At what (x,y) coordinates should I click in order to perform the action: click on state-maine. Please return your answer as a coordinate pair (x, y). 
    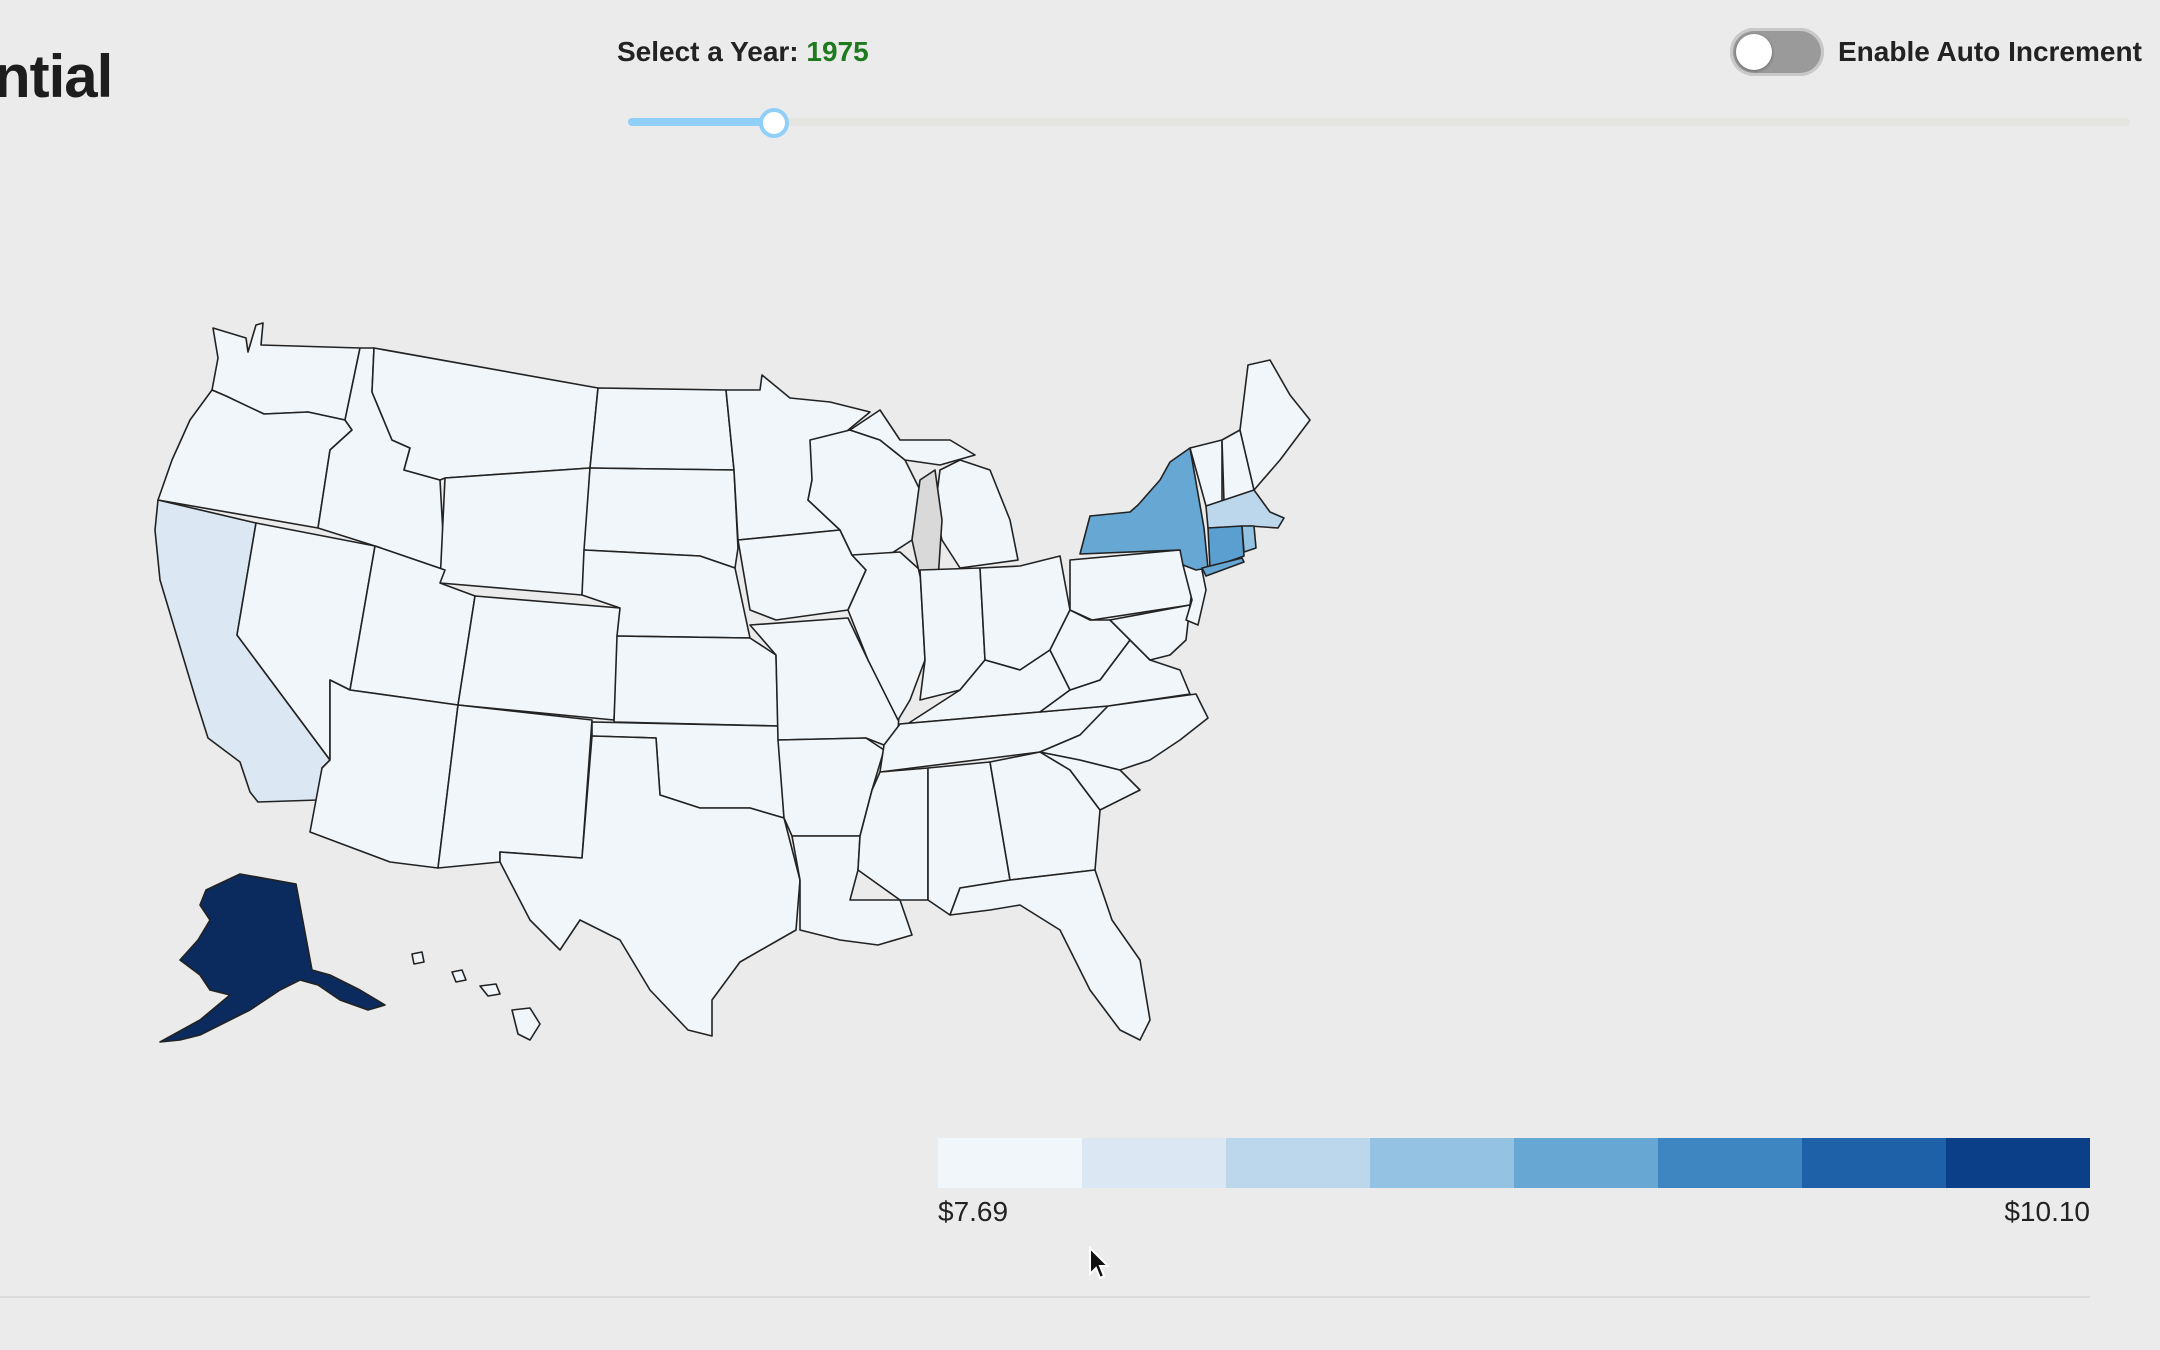
    Looking at the image, I should click on (1275, 425).